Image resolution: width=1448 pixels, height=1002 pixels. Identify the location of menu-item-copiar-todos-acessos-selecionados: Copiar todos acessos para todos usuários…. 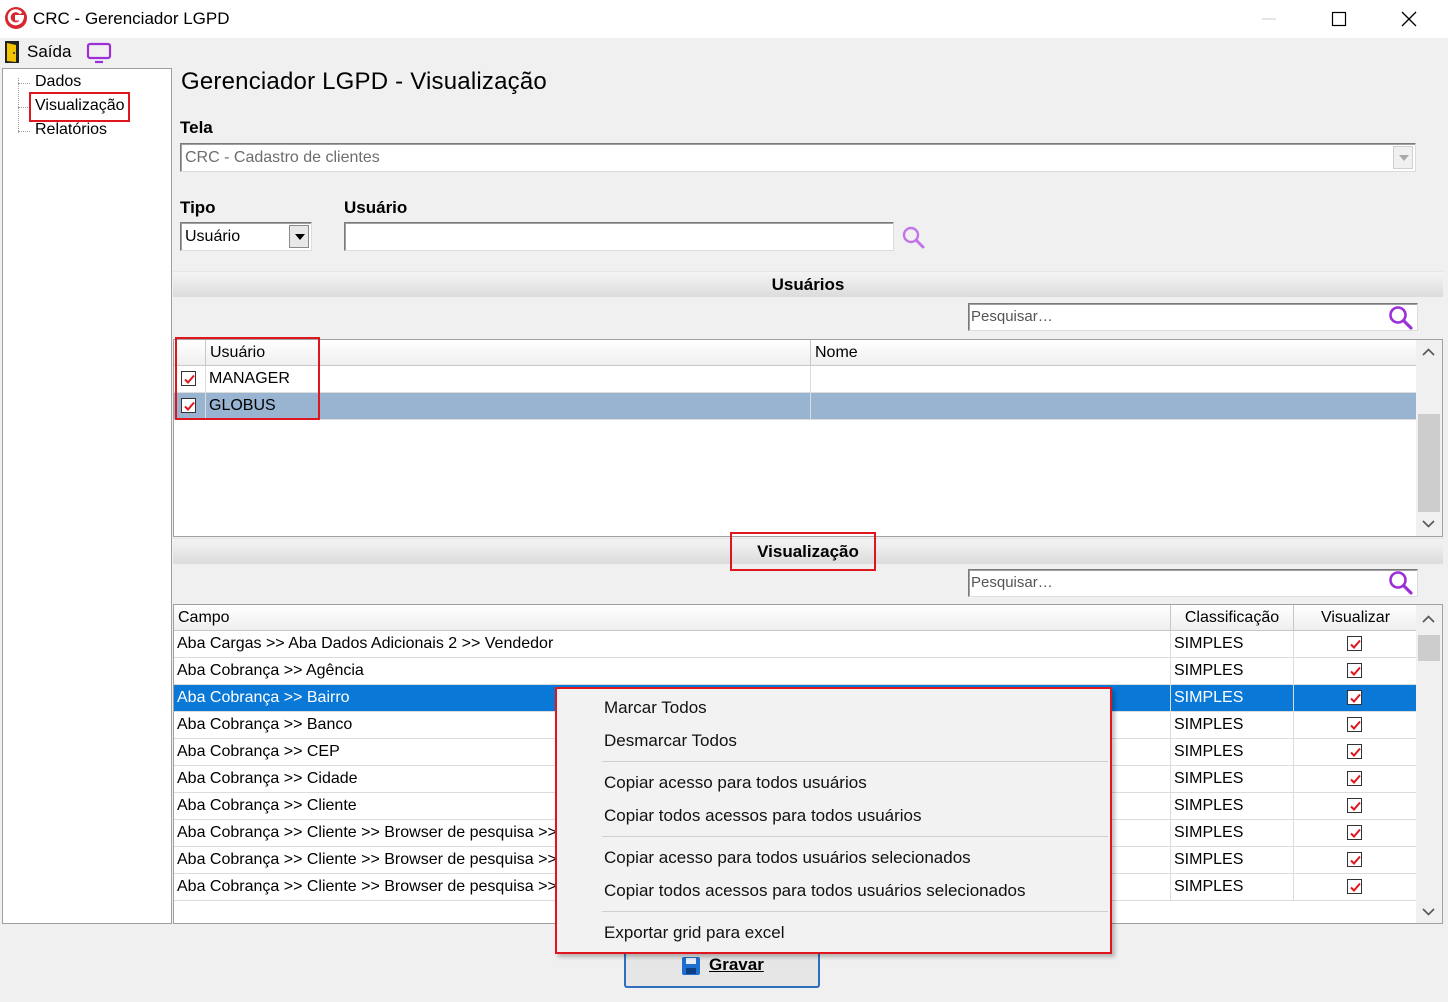
(814, 891).